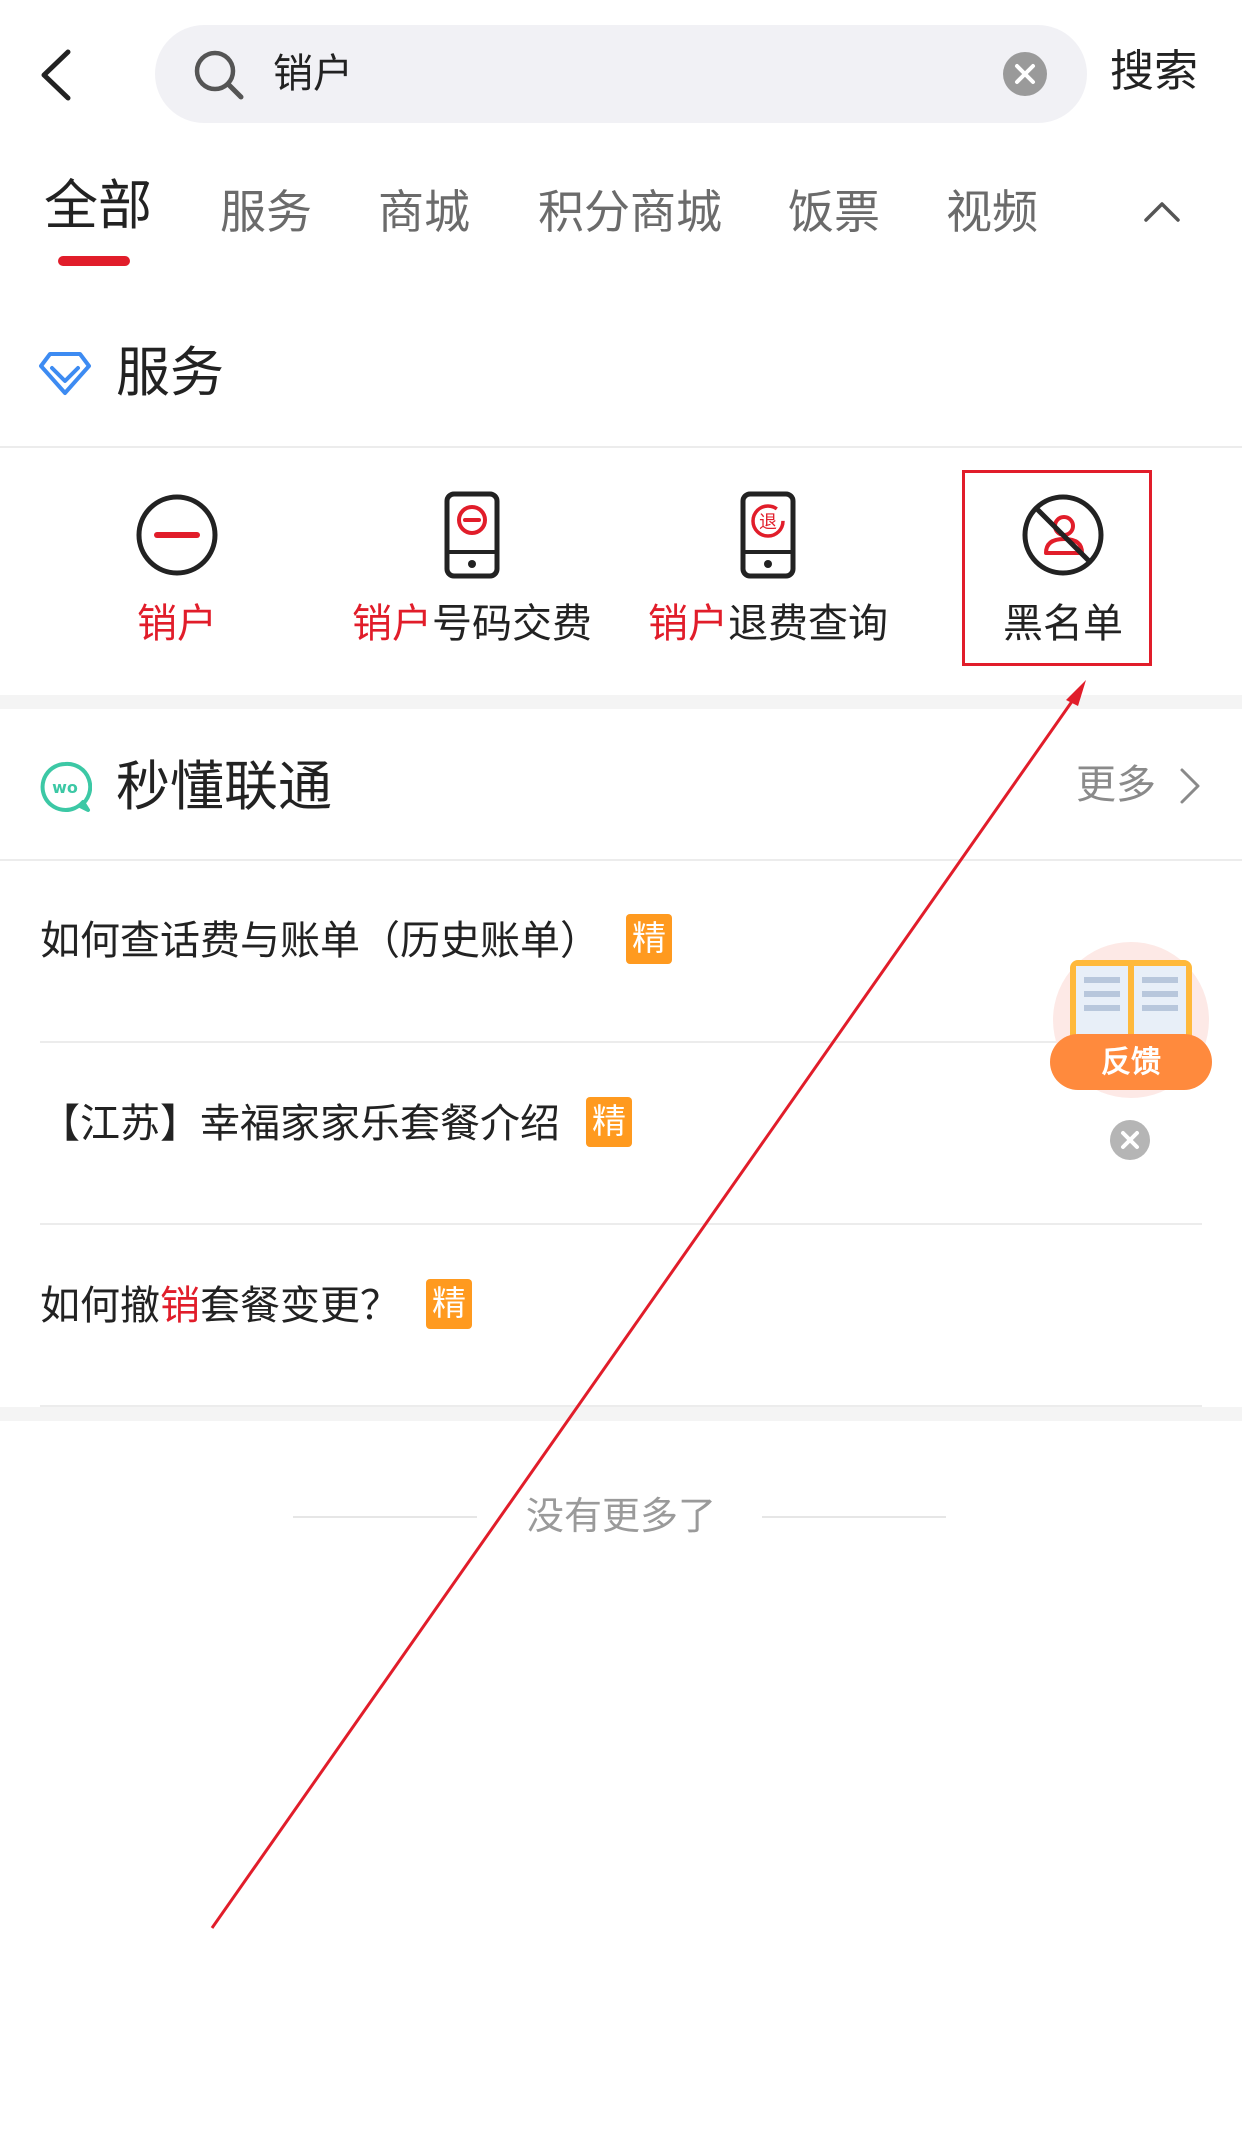 This screenshot has height=2148, width=1242. Describe the element at coordinates (224, 786) in the screenshot. I see `knowledge-section-title: 秒懂联通` at that location.